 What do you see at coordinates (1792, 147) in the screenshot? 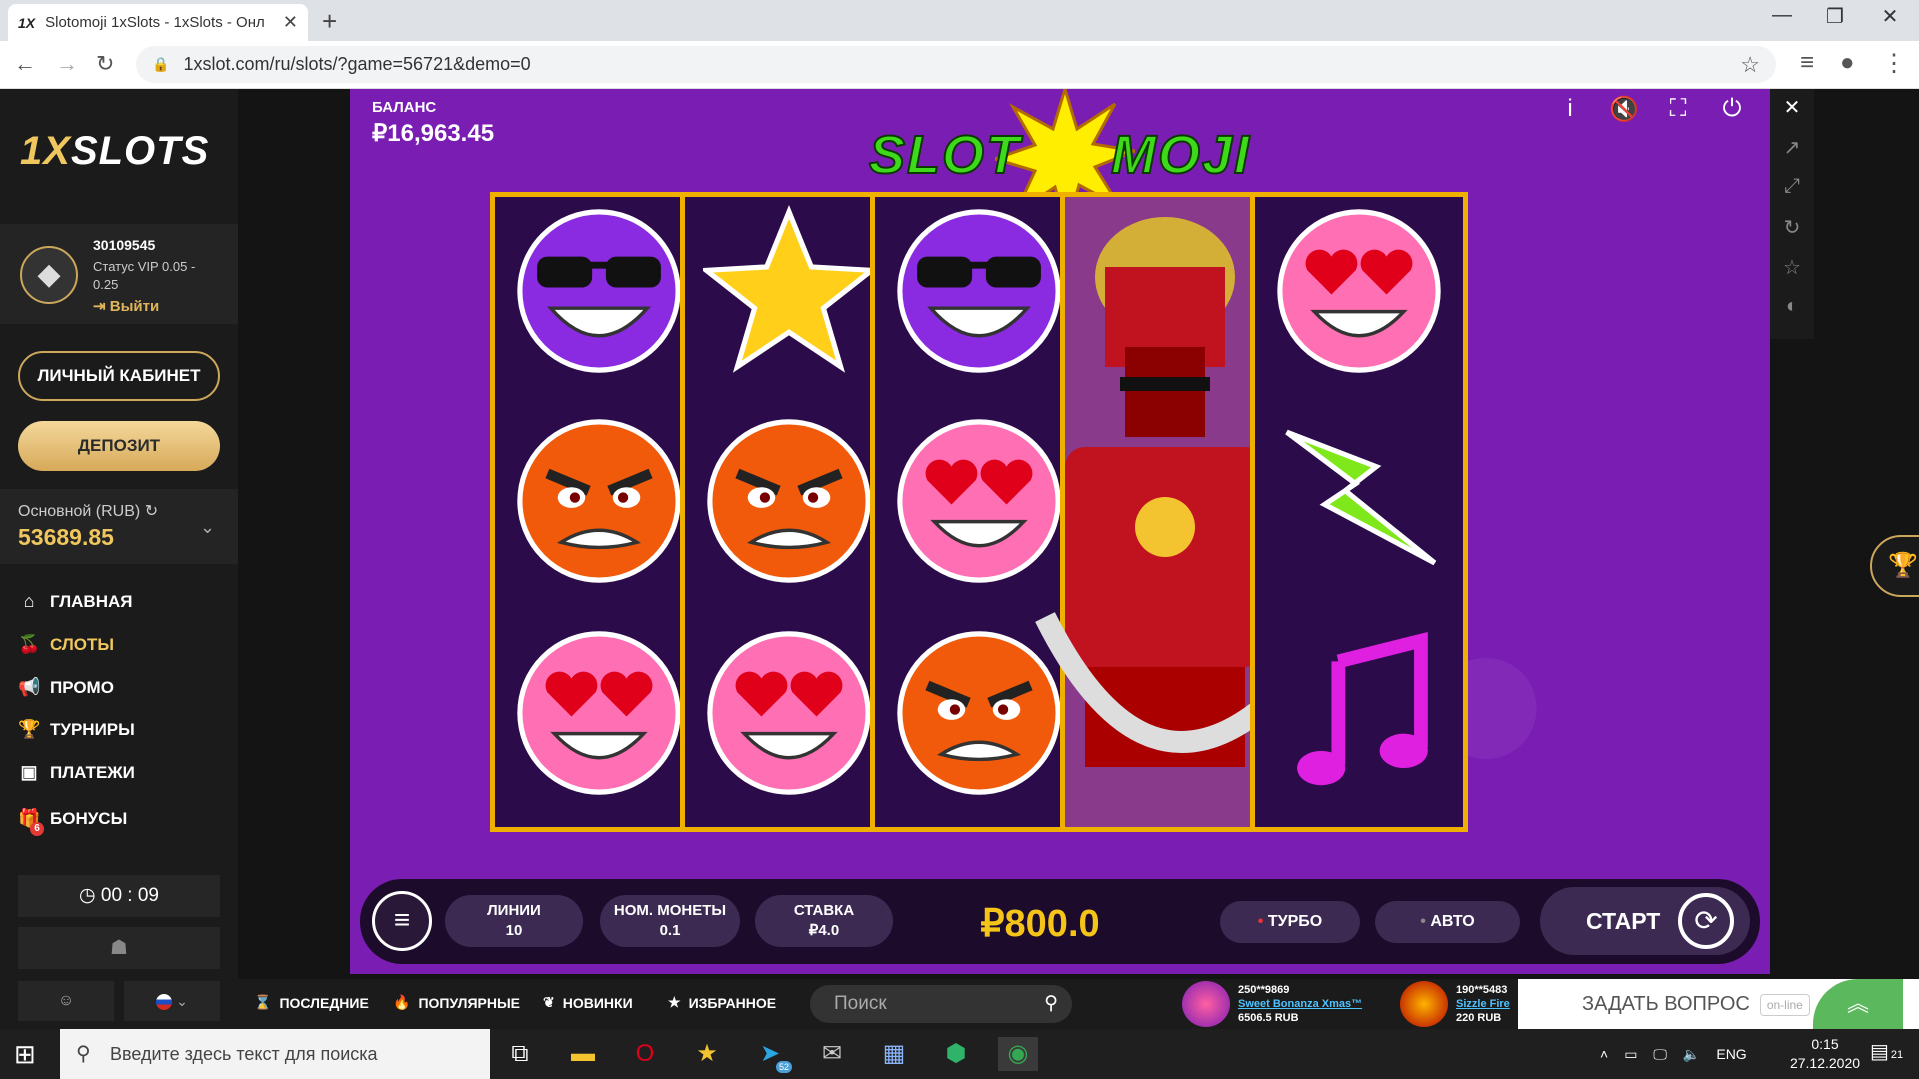
I see `share-icon: ↗` at bounding box center [1792, 147].